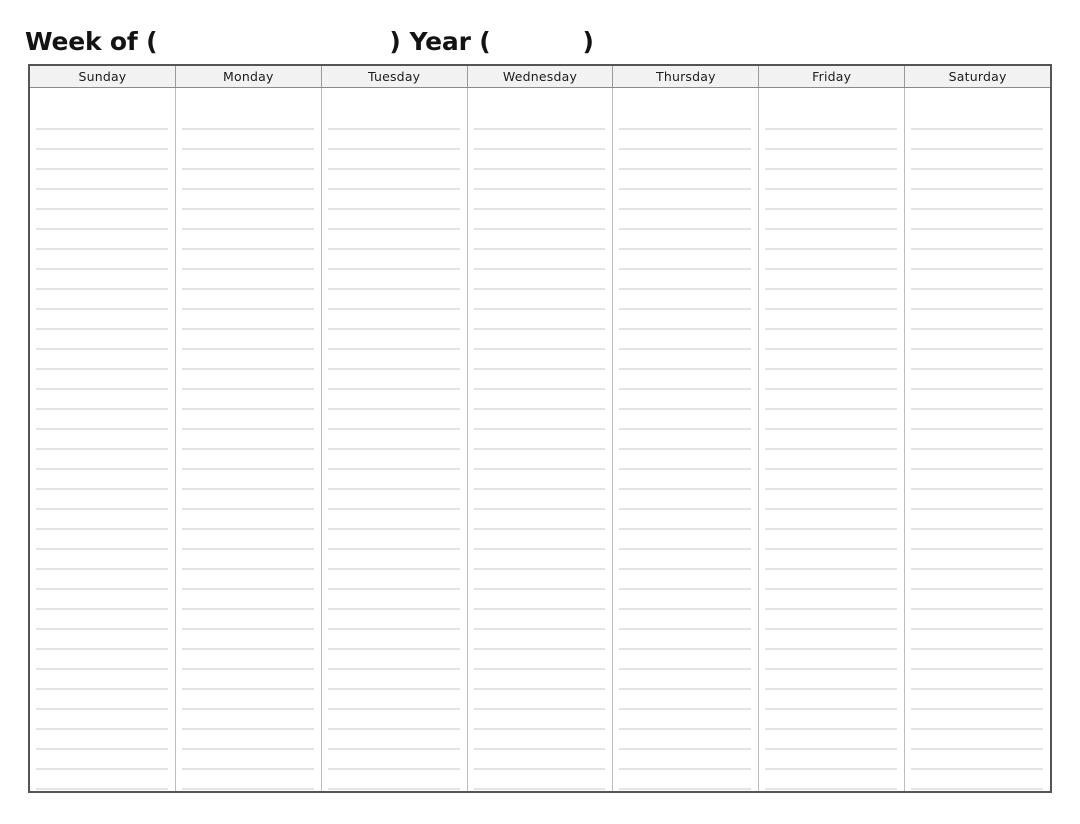 The height and width of the screenshot is (824, 1080). I want to click on day-column-tuesday, so click(395, 439).